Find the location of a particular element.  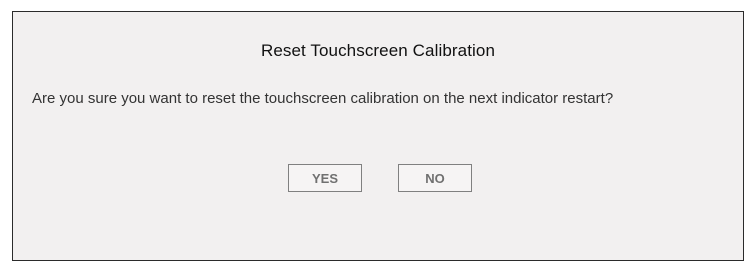

yes-button: YES is located at coordinates (325, 178).